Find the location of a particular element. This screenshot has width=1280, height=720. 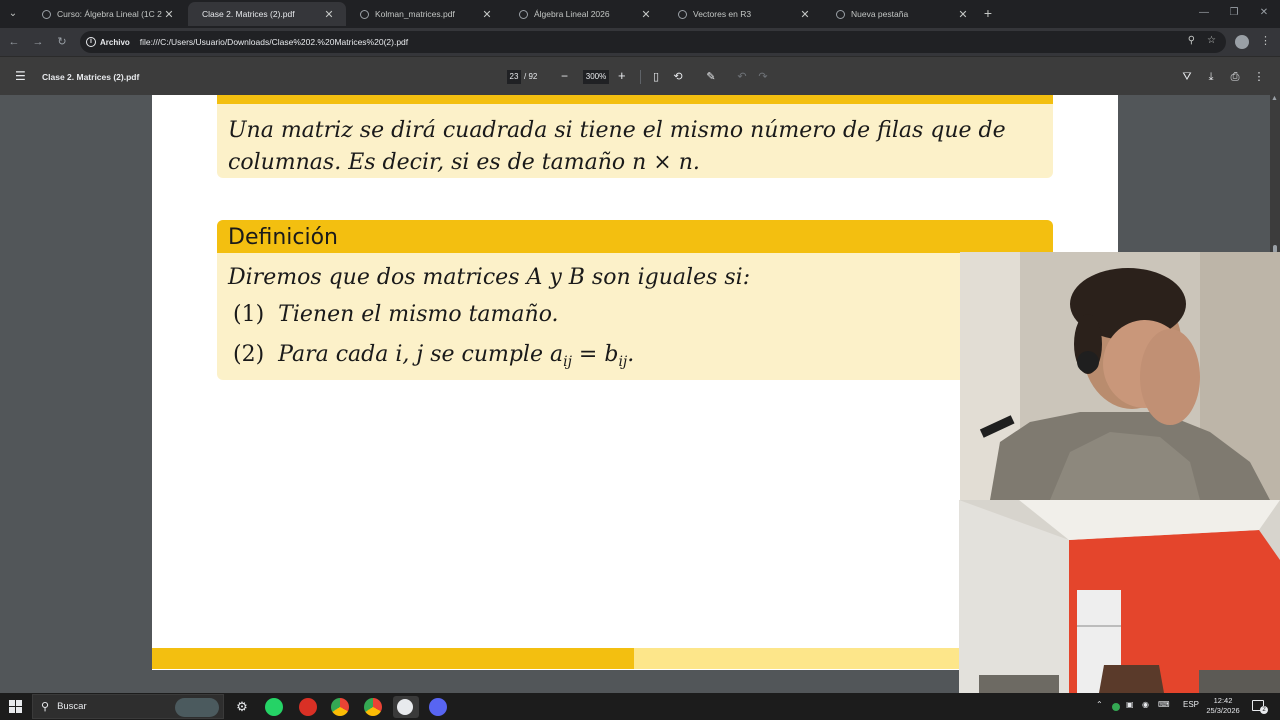

discord-icon is located at coordinates (438, 707).